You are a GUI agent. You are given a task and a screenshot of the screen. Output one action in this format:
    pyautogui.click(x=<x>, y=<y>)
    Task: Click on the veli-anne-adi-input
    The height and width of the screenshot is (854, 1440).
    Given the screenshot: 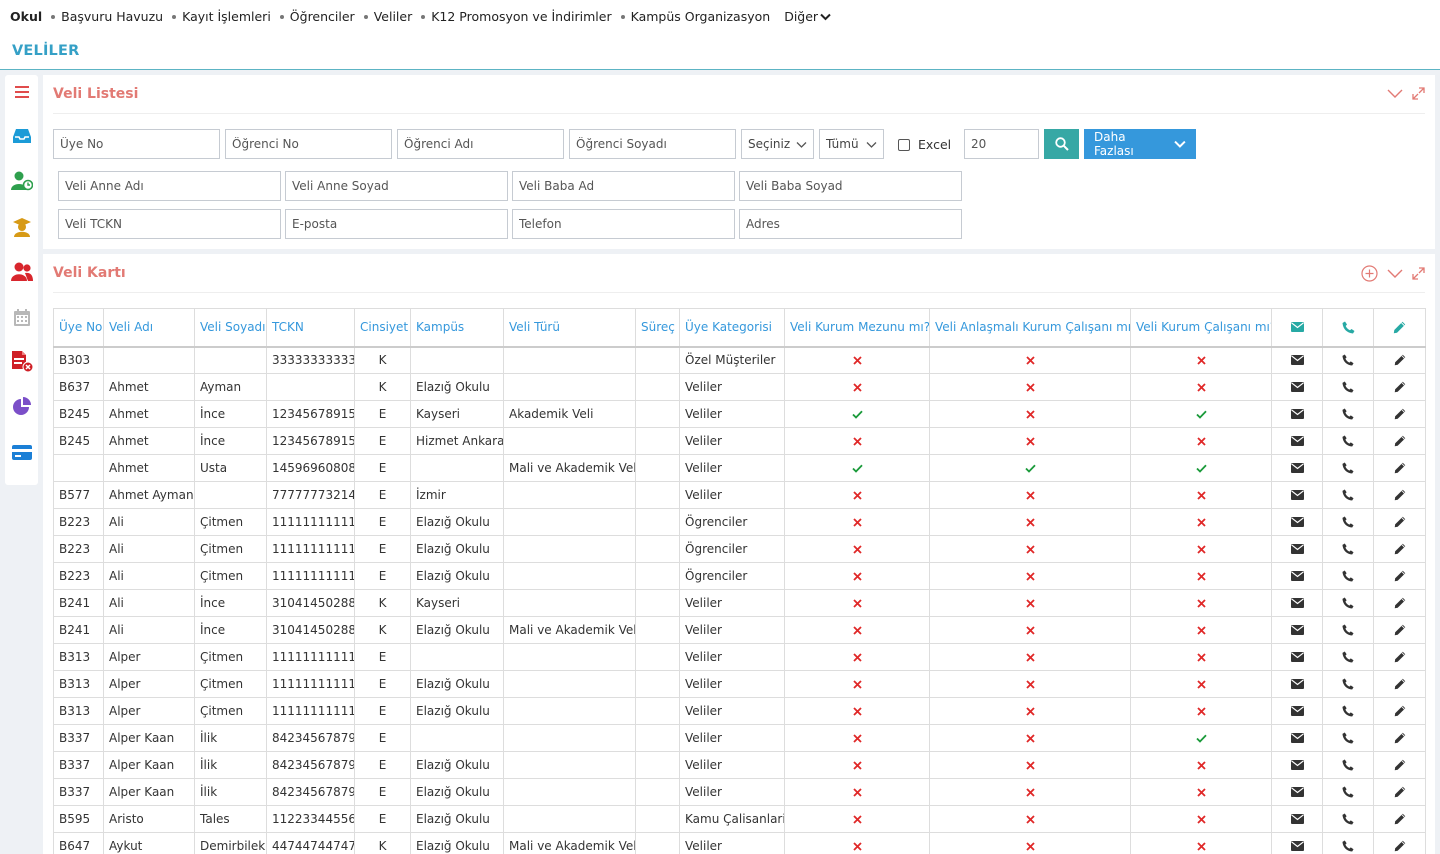 What is the action you would take?
    pyautogui.click(x=169, y=186)
    